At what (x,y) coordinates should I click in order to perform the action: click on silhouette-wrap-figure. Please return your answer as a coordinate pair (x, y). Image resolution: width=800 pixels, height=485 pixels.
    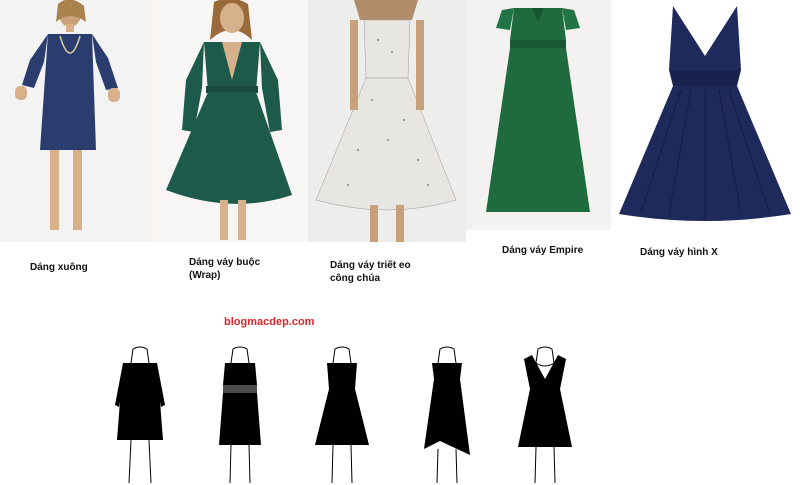
    Looking at the image, I should click on (240, 415).